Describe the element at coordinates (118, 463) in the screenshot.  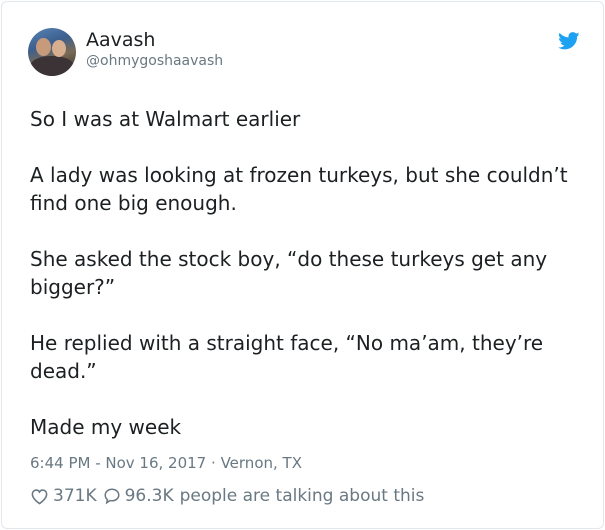
I see `tweet-timestamp: 6:44 PM - Nov 16, 2017` at that location.